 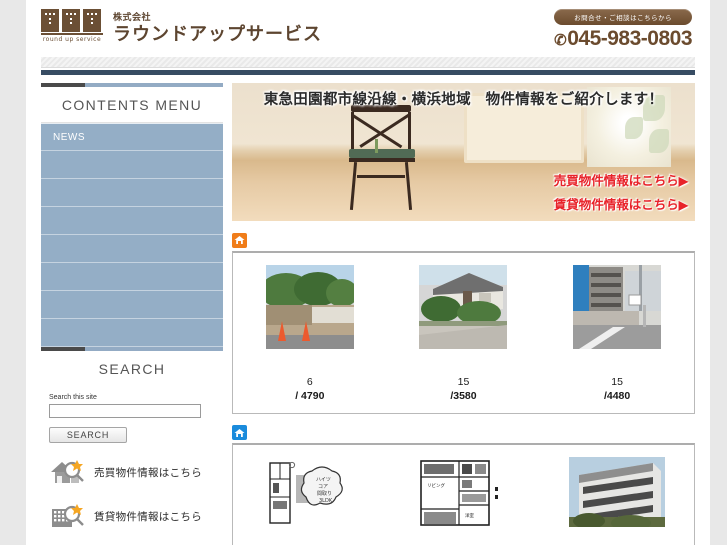 I want to click on phone-number-text: 045-983-0803, so click(x=629, y=38).